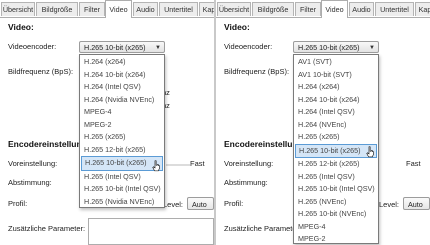 This screenshot has height=245, width=430. Describe the element at coordinates (122, 202) in the screenshot. I see `encoder-option: H.265 (Nvidia NVEnc)` at that location.